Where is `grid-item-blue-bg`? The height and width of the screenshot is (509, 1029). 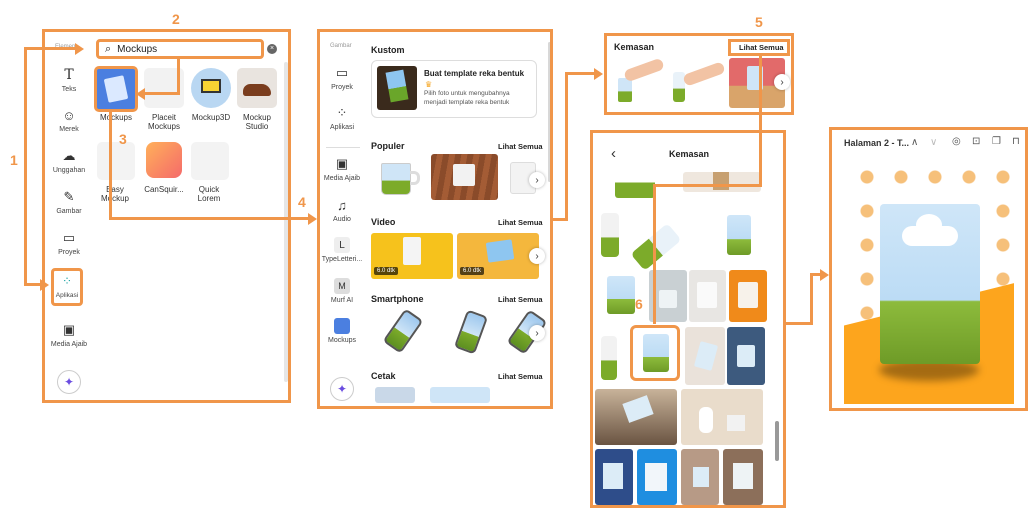
grid-item-blue-bg is located at coordinates (657, 477).